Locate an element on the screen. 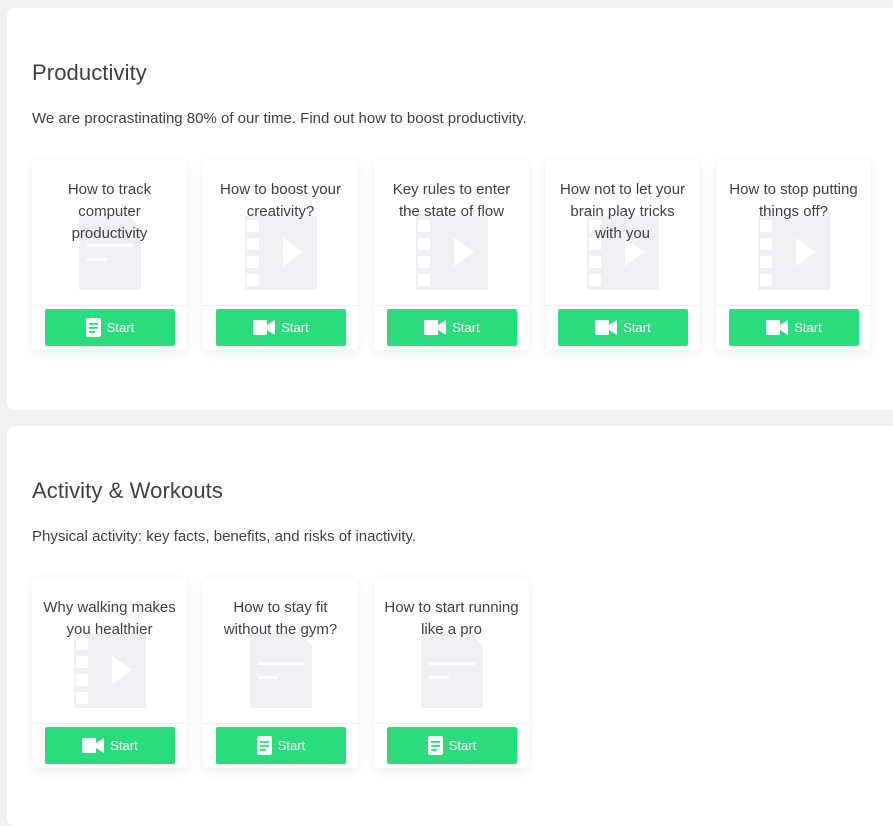 Image resolution: width=893 pixels, height=826 pixels. course-card: Why walking makes you healthier Start is located at coordinates (109, 673).